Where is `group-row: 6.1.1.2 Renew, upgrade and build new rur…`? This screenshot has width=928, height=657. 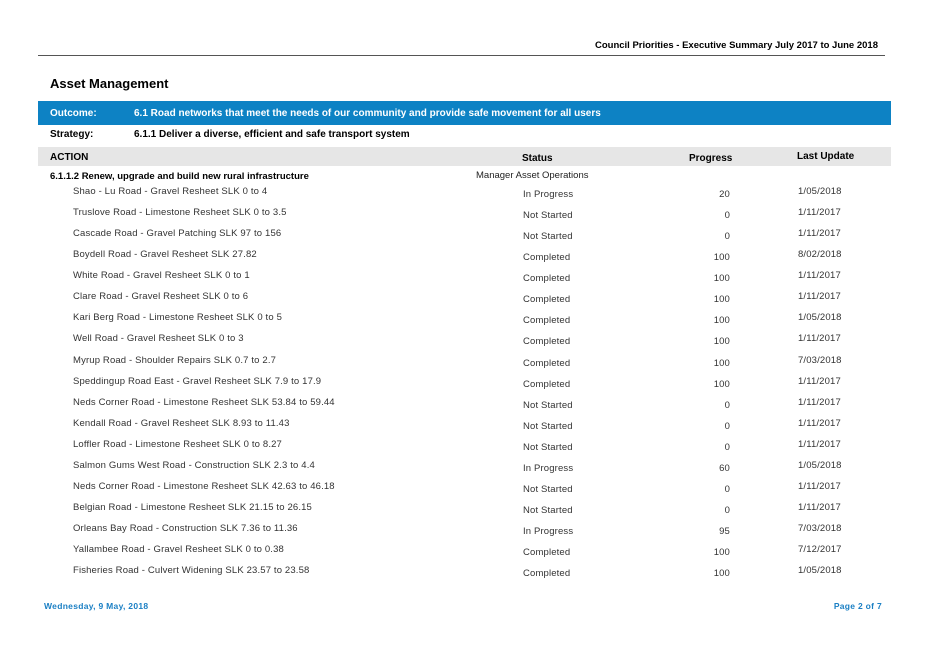 group-row: 6.1.1.2 Renew, upgrade and build new rur… is located at coordinates (464, 177).